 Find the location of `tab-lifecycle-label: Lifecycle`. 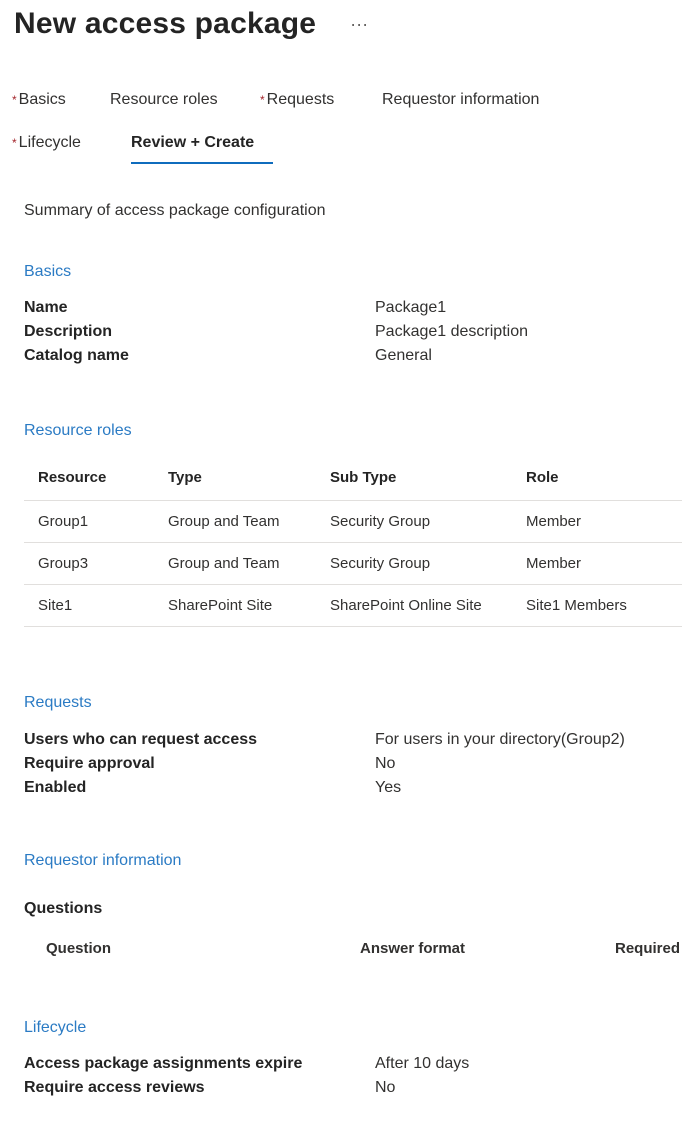

tab-lifecycle-label: Lifecycle is located at coordinates (49, 142).